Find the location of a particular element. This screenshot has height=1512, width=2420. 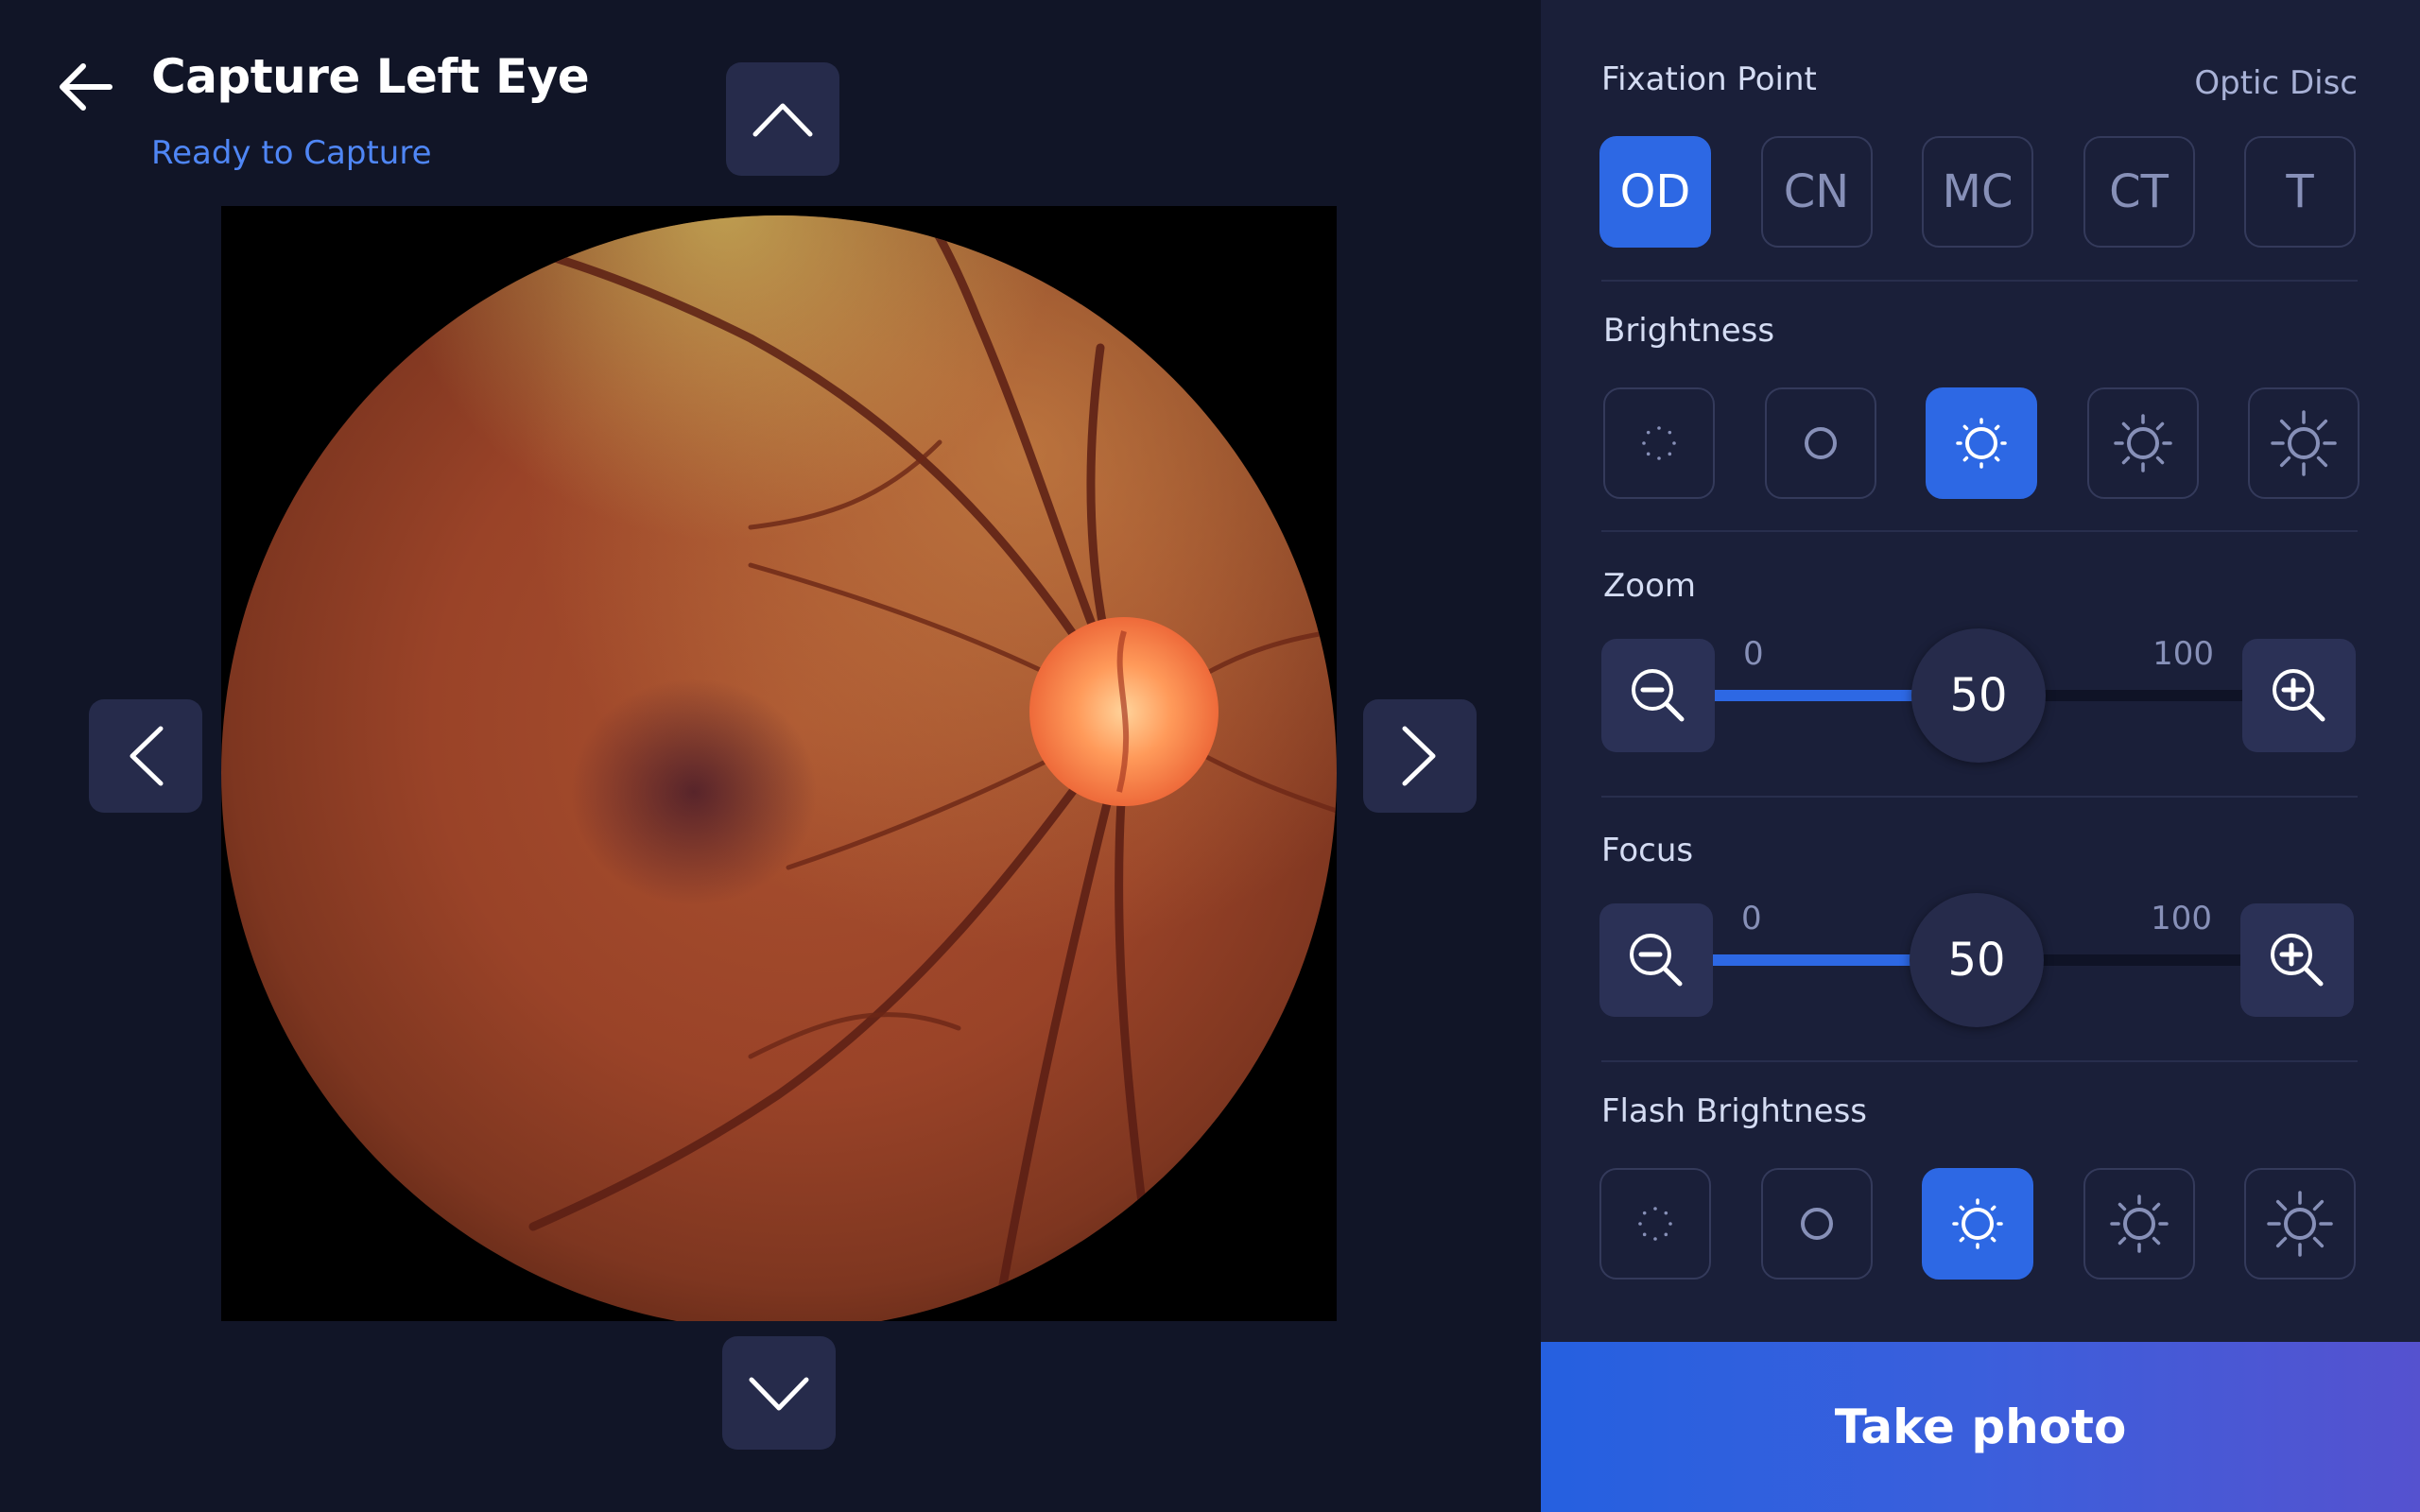

capture-status: Ready to Capture is located at coordinates (291, 153).